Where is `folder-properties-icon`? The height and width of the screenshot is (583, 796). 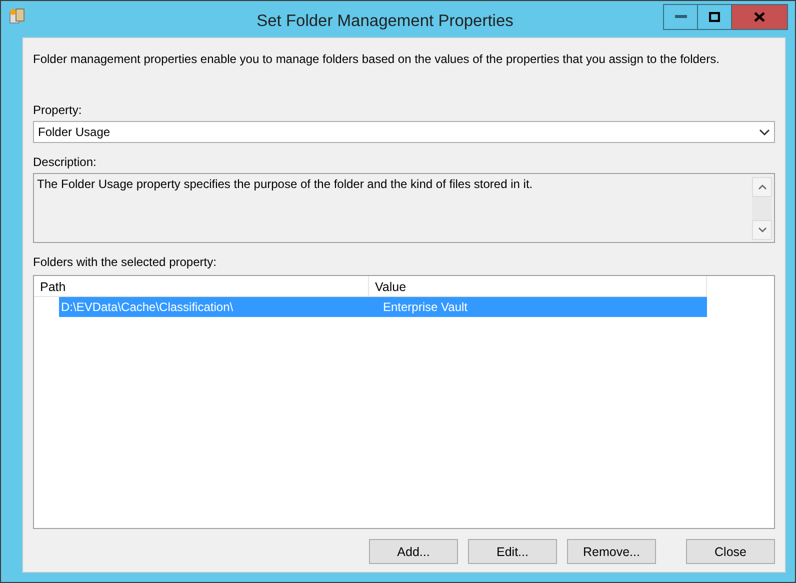 folder-properties-icon is located at coordinates (17, 16).